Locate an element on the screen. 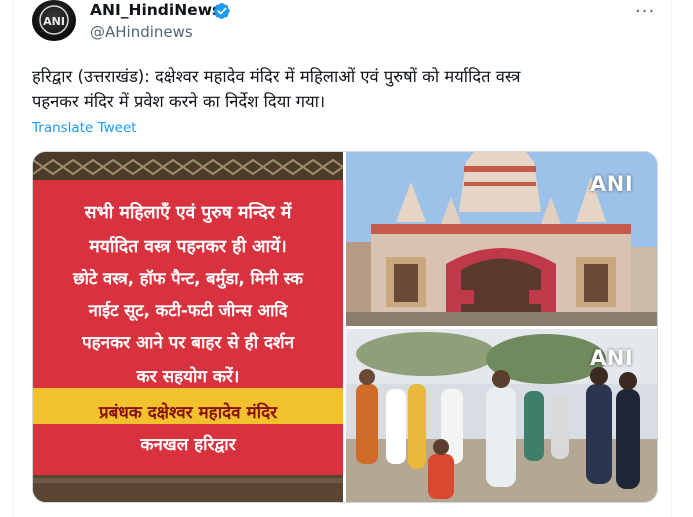 The image size is (693, 517). banner-line: कनखल हरिद्वार is located at coordinates (188, 445).